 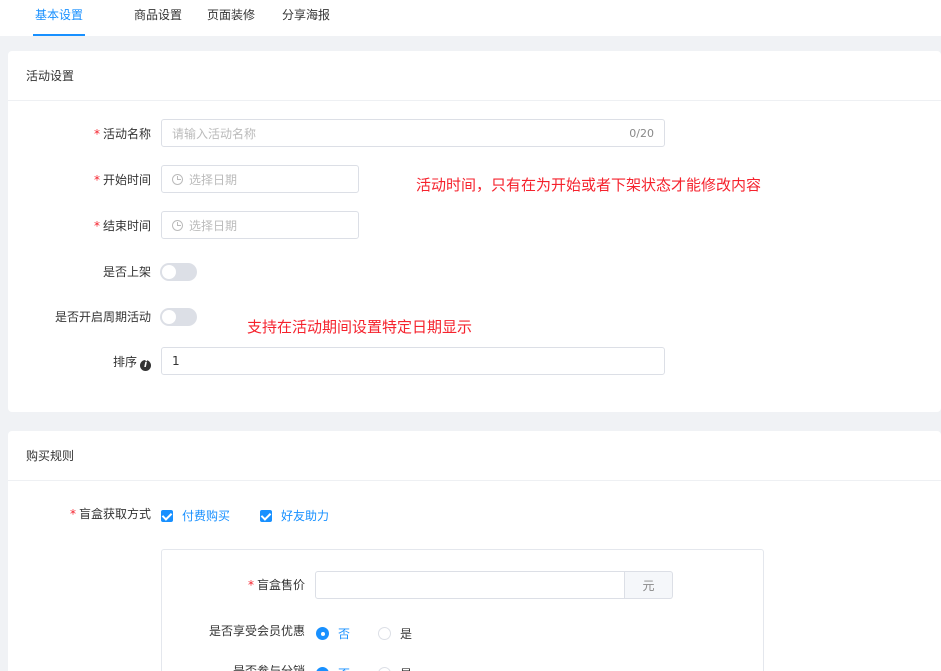 What do you see at coordinates (641, 133) in the screenshot?
I see `activity-name-count: 0/20` at bounding box center [641, 133].